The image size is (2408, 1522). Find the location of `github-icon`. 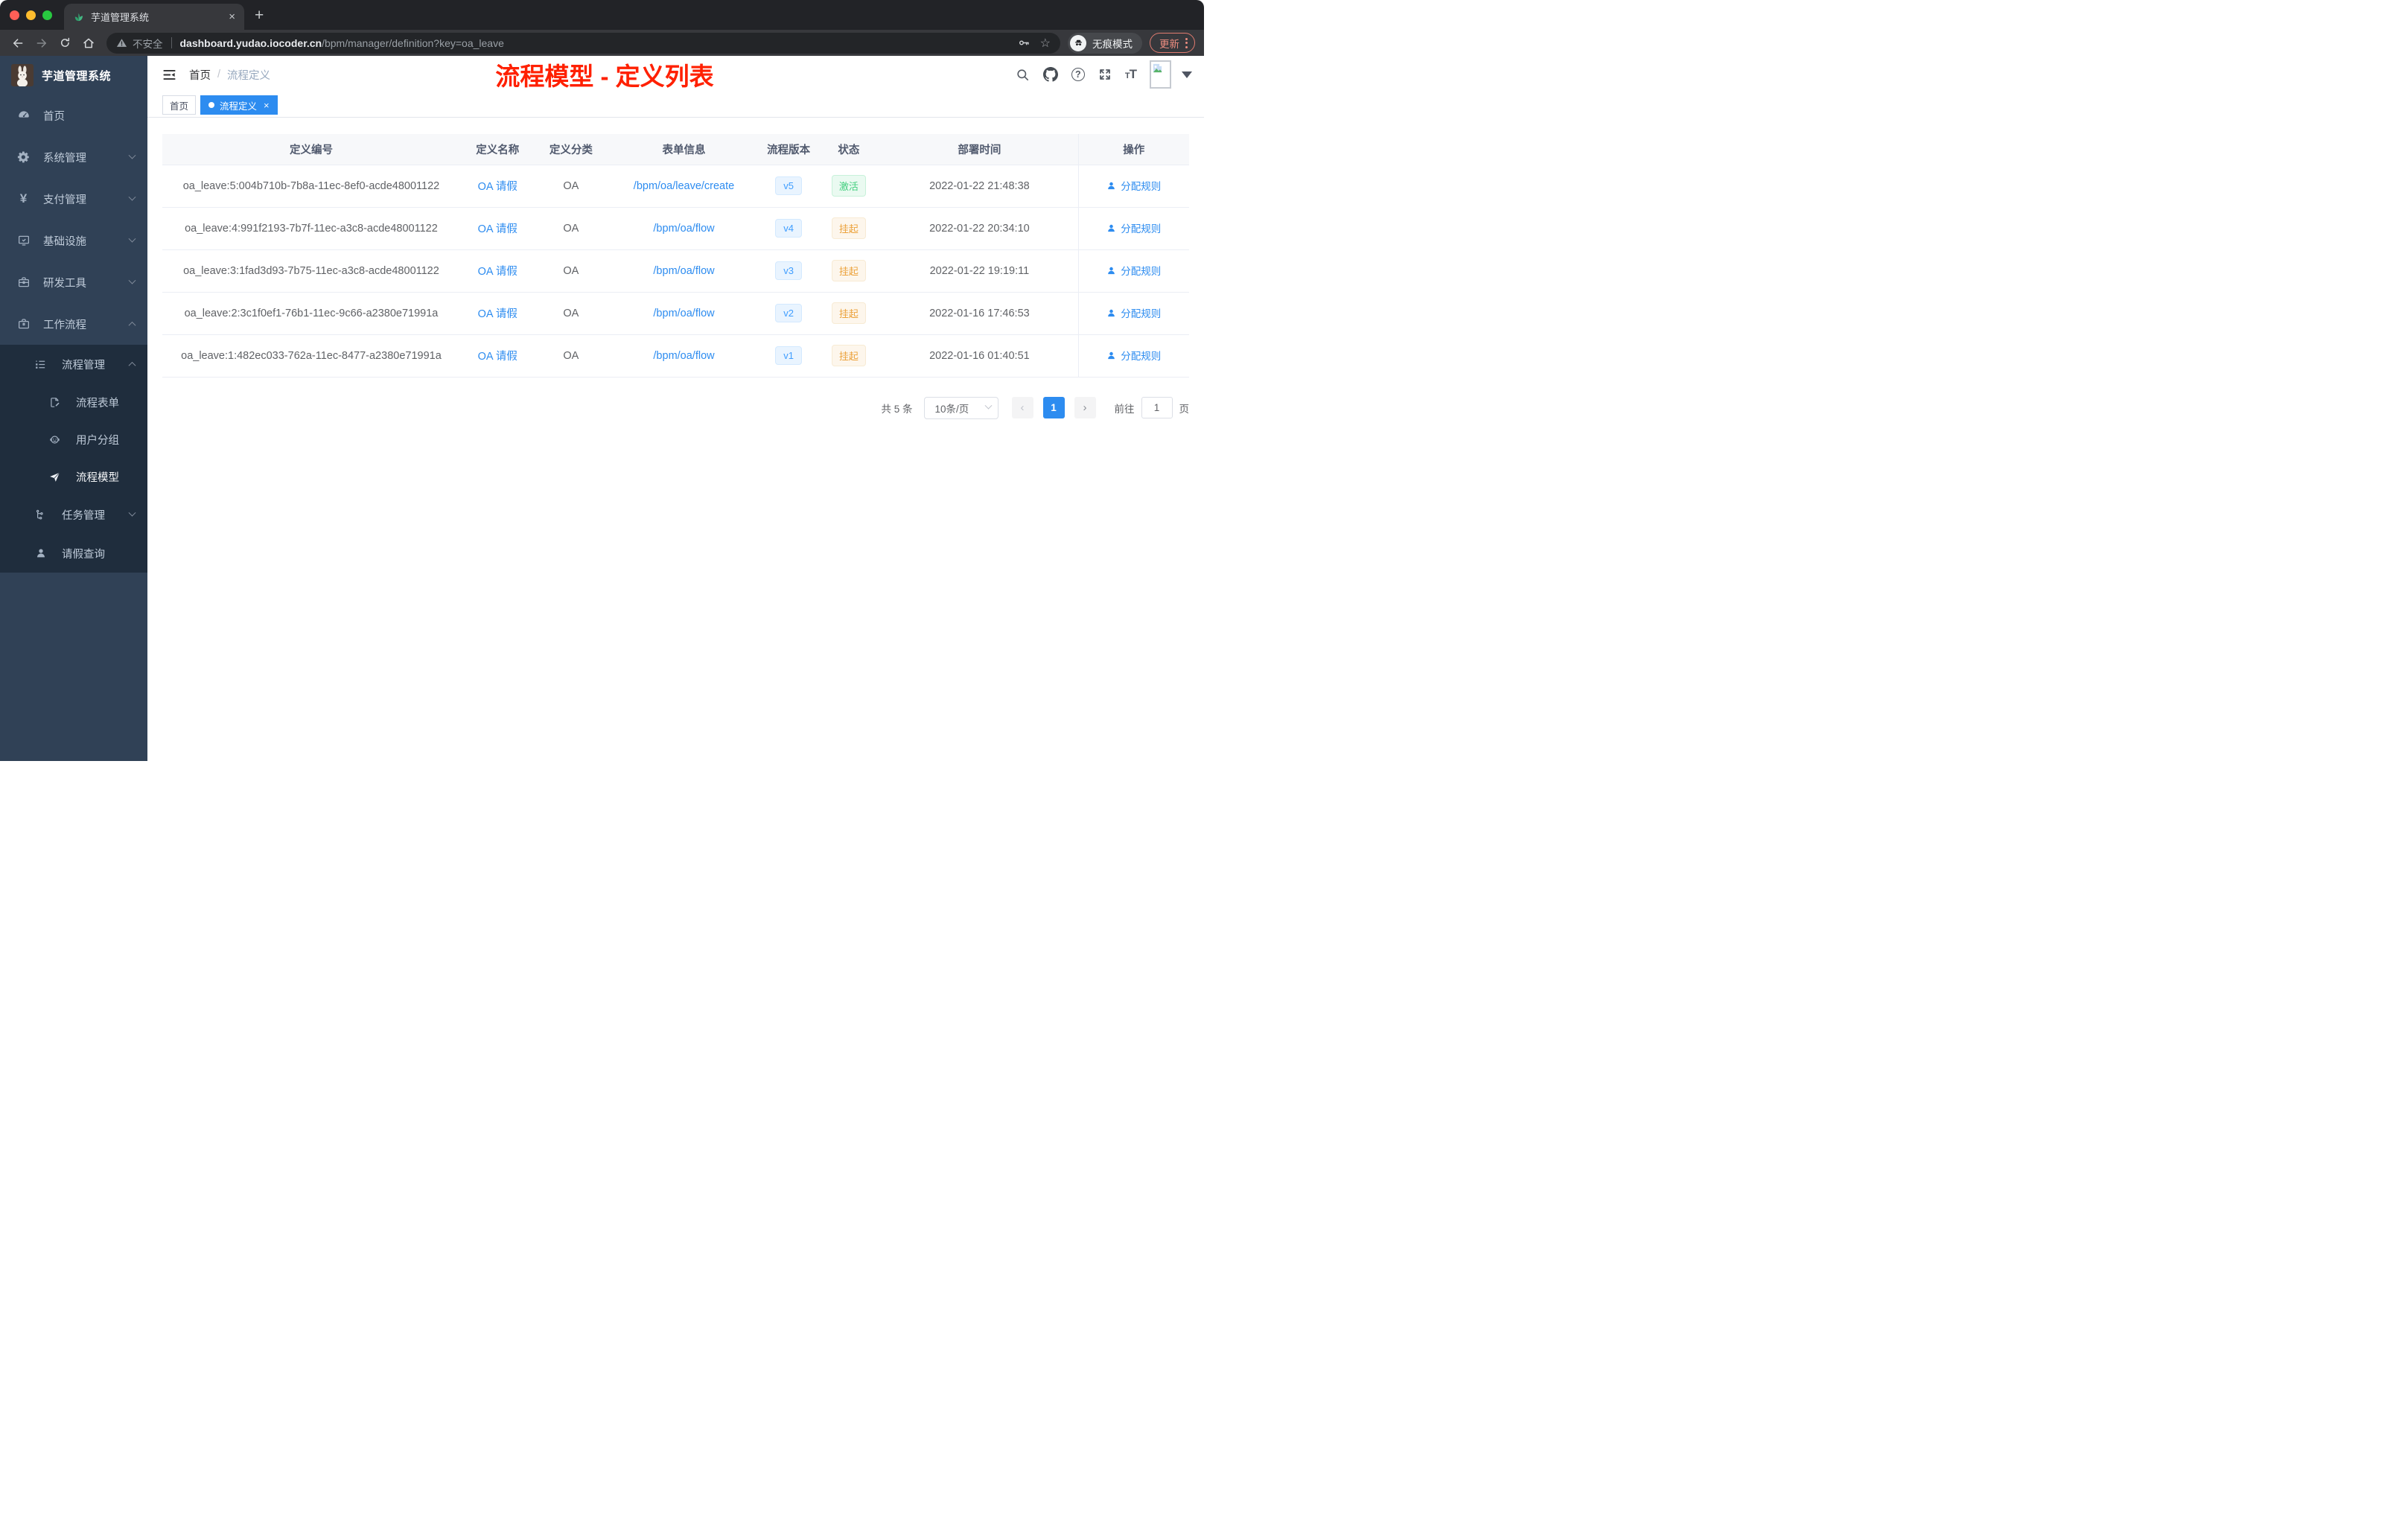

github-icon is located at coordinates (1050, 74).